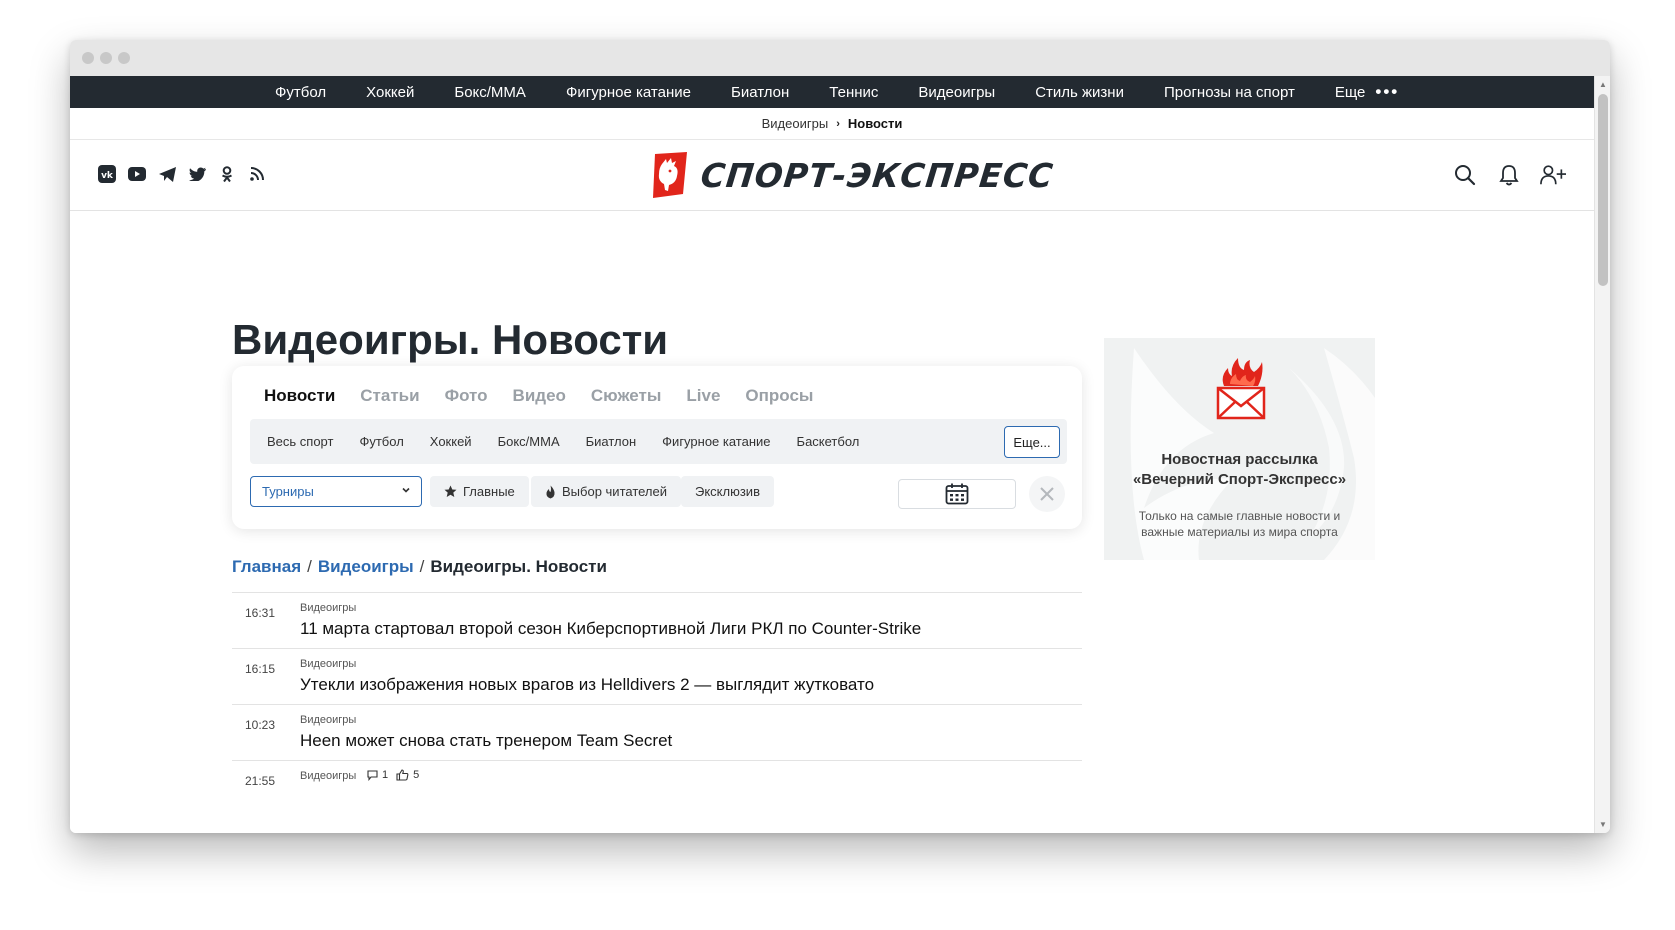  Describe the element at coordinates (366, 566) in the screenshot. I see `breadcrumb-section-link: Видеоигры` at that location.